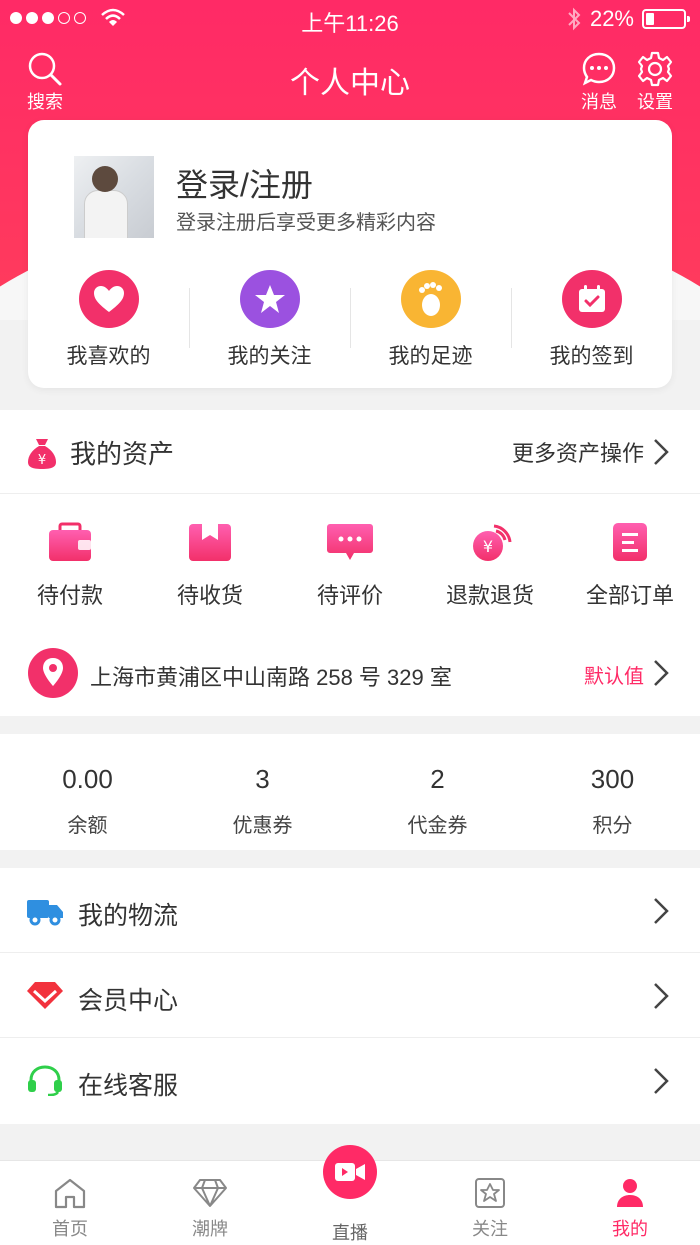  Describe the element at coordinates (128, 1001) in the screenshot. I see `menu-item-label: 会员中心` at that location.